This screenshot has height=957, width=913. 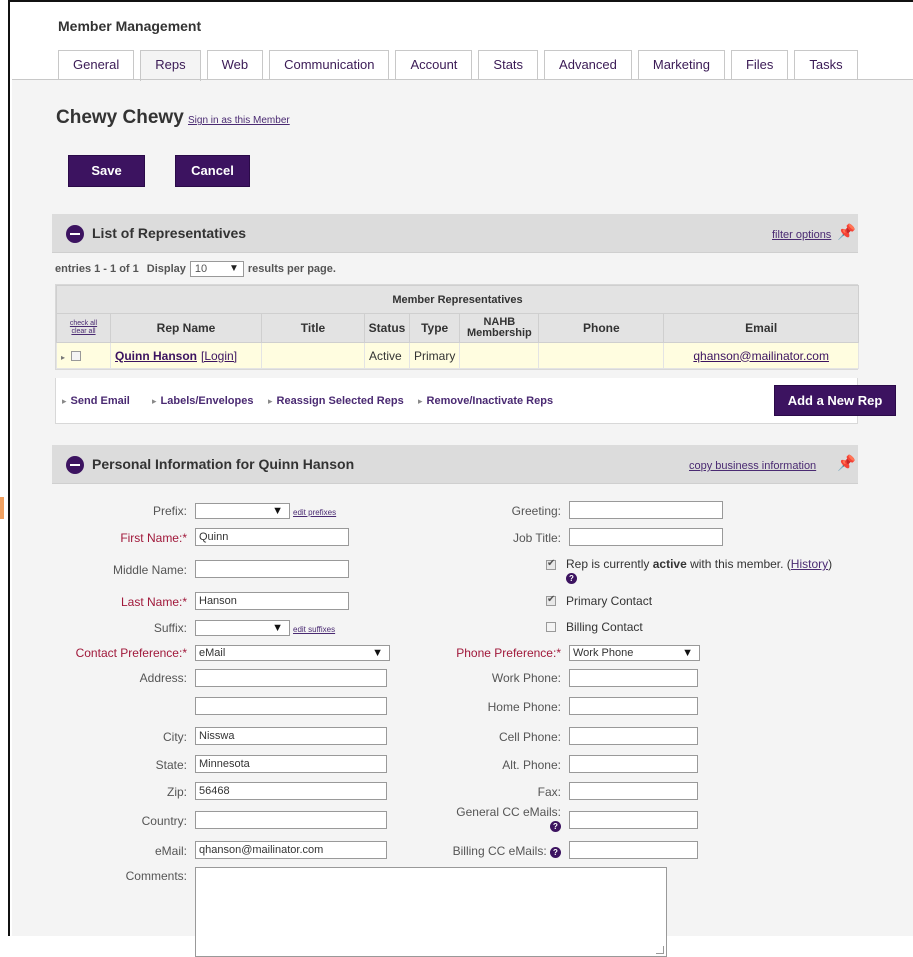 I want to click on row-checkbox, so click(x=76, y=356).